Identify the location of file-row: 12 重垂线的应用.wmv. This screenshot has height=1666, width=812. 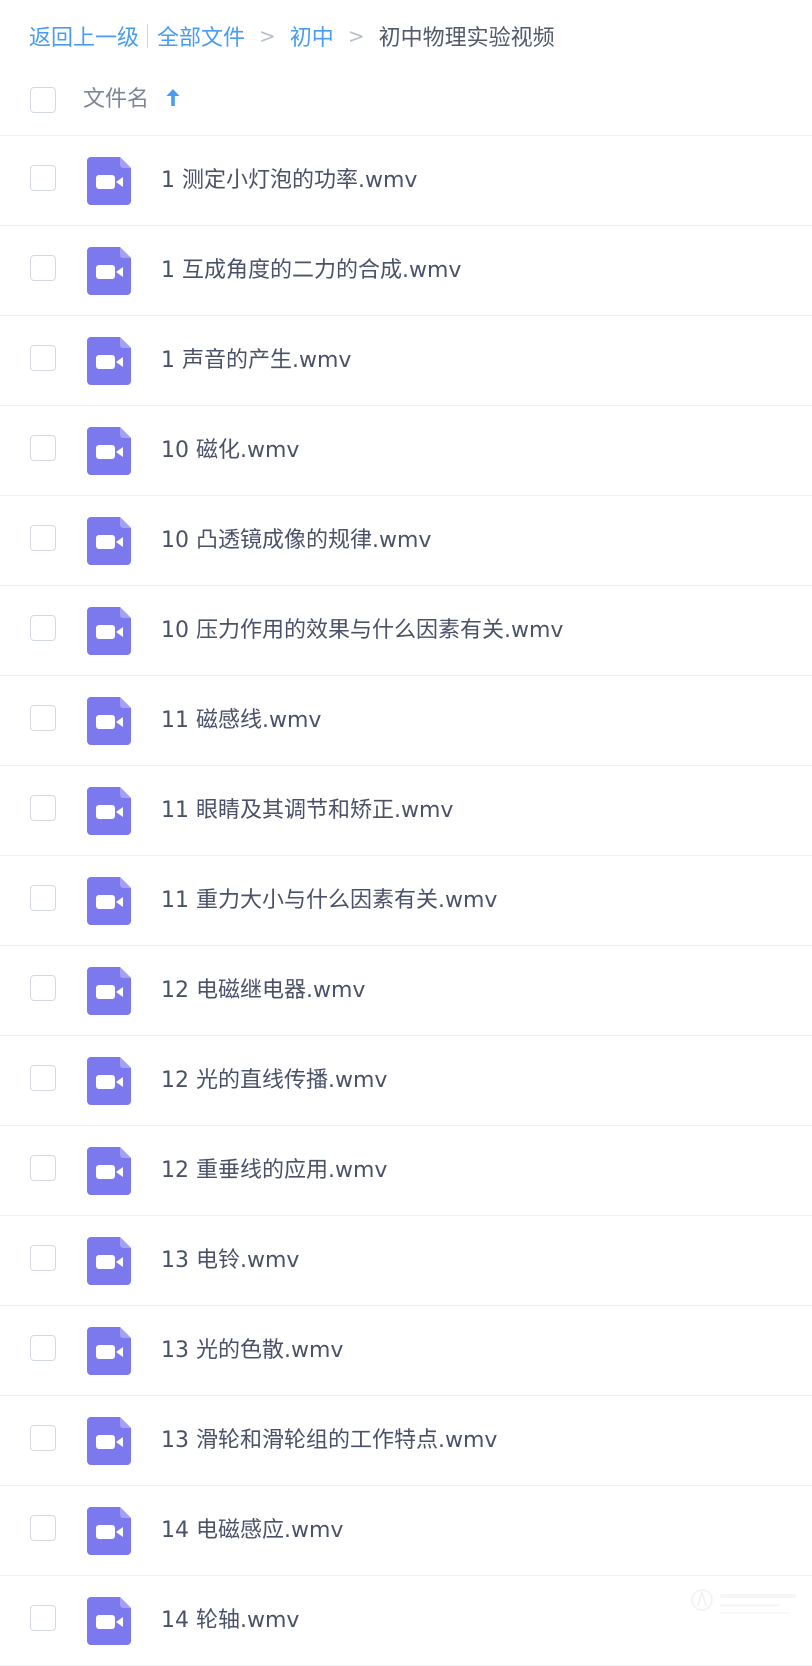
(406, 1171).